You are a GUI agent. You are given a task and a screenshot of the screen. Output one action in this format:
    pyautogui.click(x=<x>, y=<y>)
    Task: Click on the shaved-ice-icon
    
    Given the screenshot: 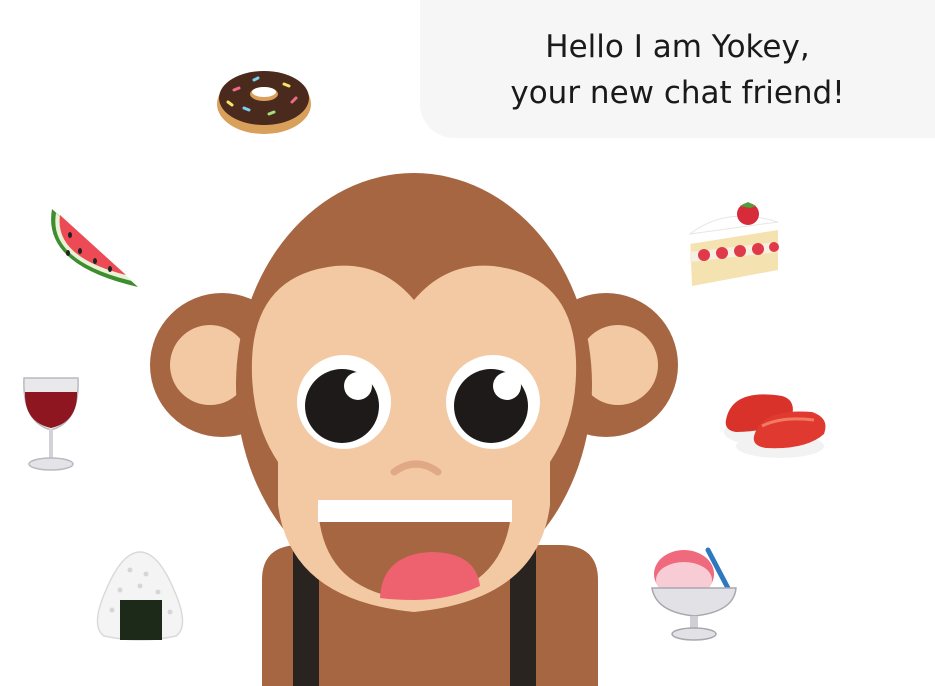 What is the action you would take?
    pyautogui.click(x=694, y=594)
    